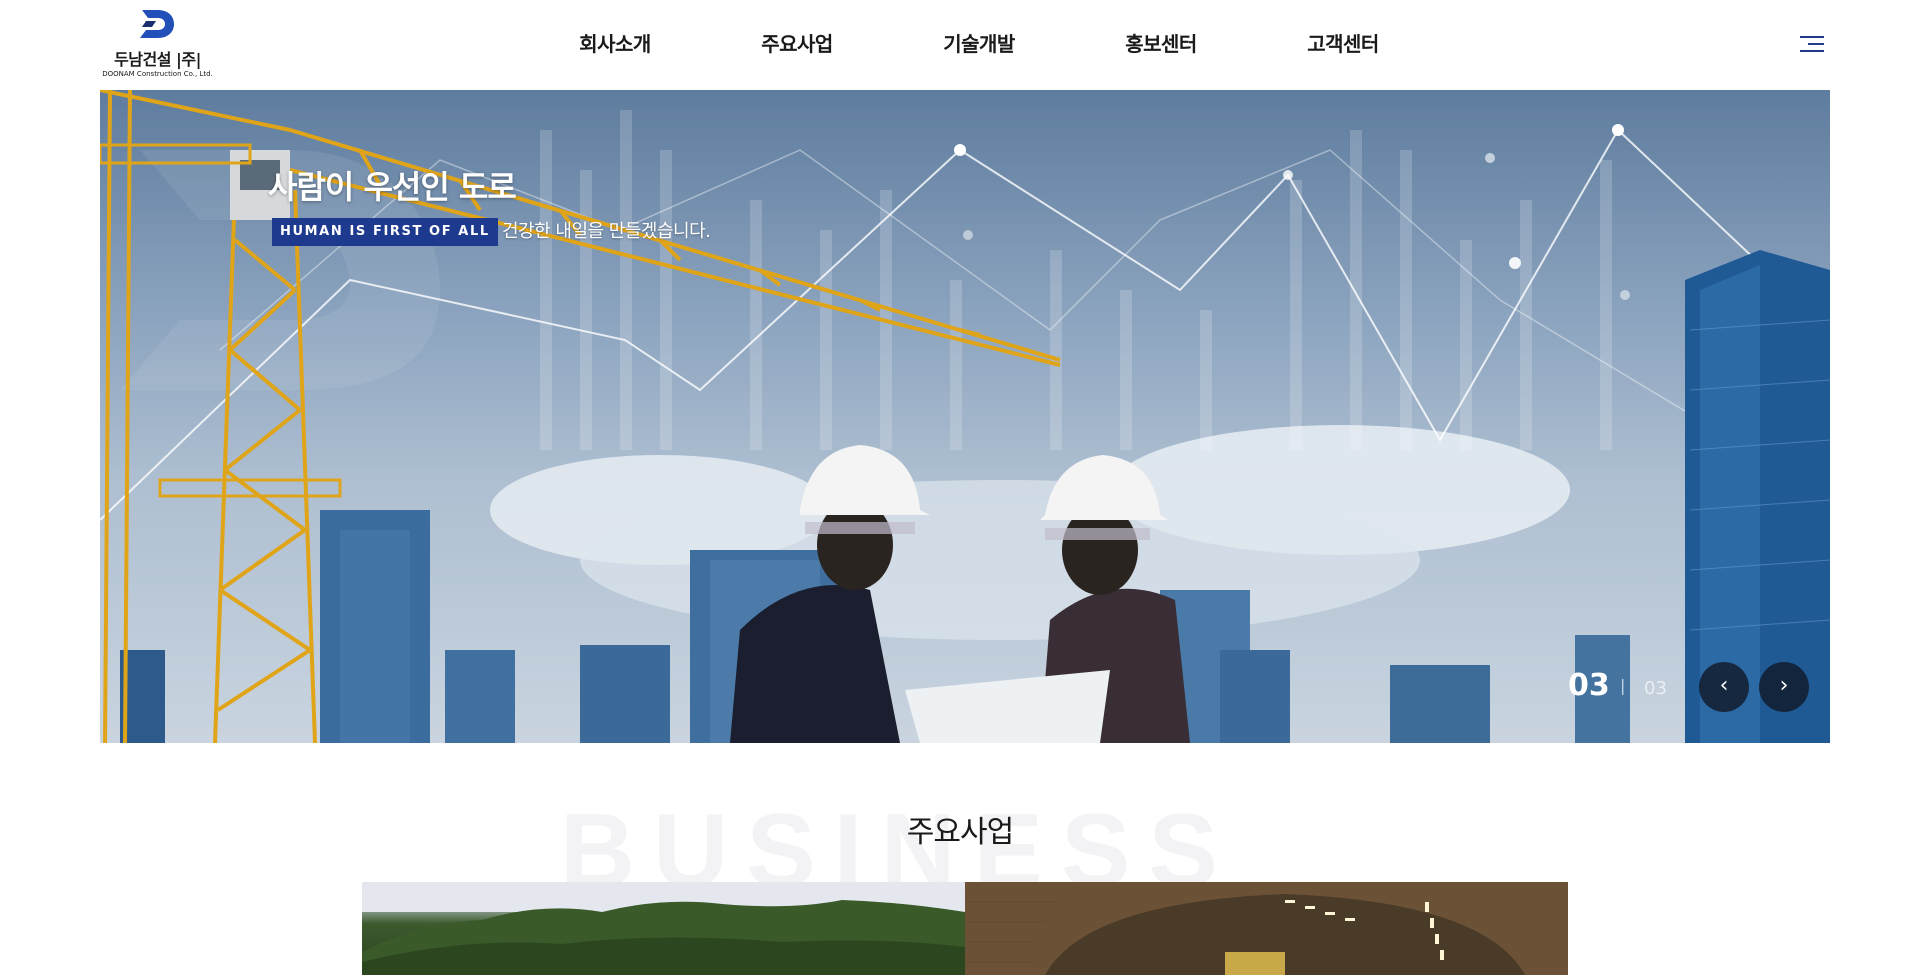 This screenshot has height=975, width=1920. What do you see at coordinates (1655, 688) in the screenshot?
I see `slide-counter-total: 03` at bounding box center [1655, 688].